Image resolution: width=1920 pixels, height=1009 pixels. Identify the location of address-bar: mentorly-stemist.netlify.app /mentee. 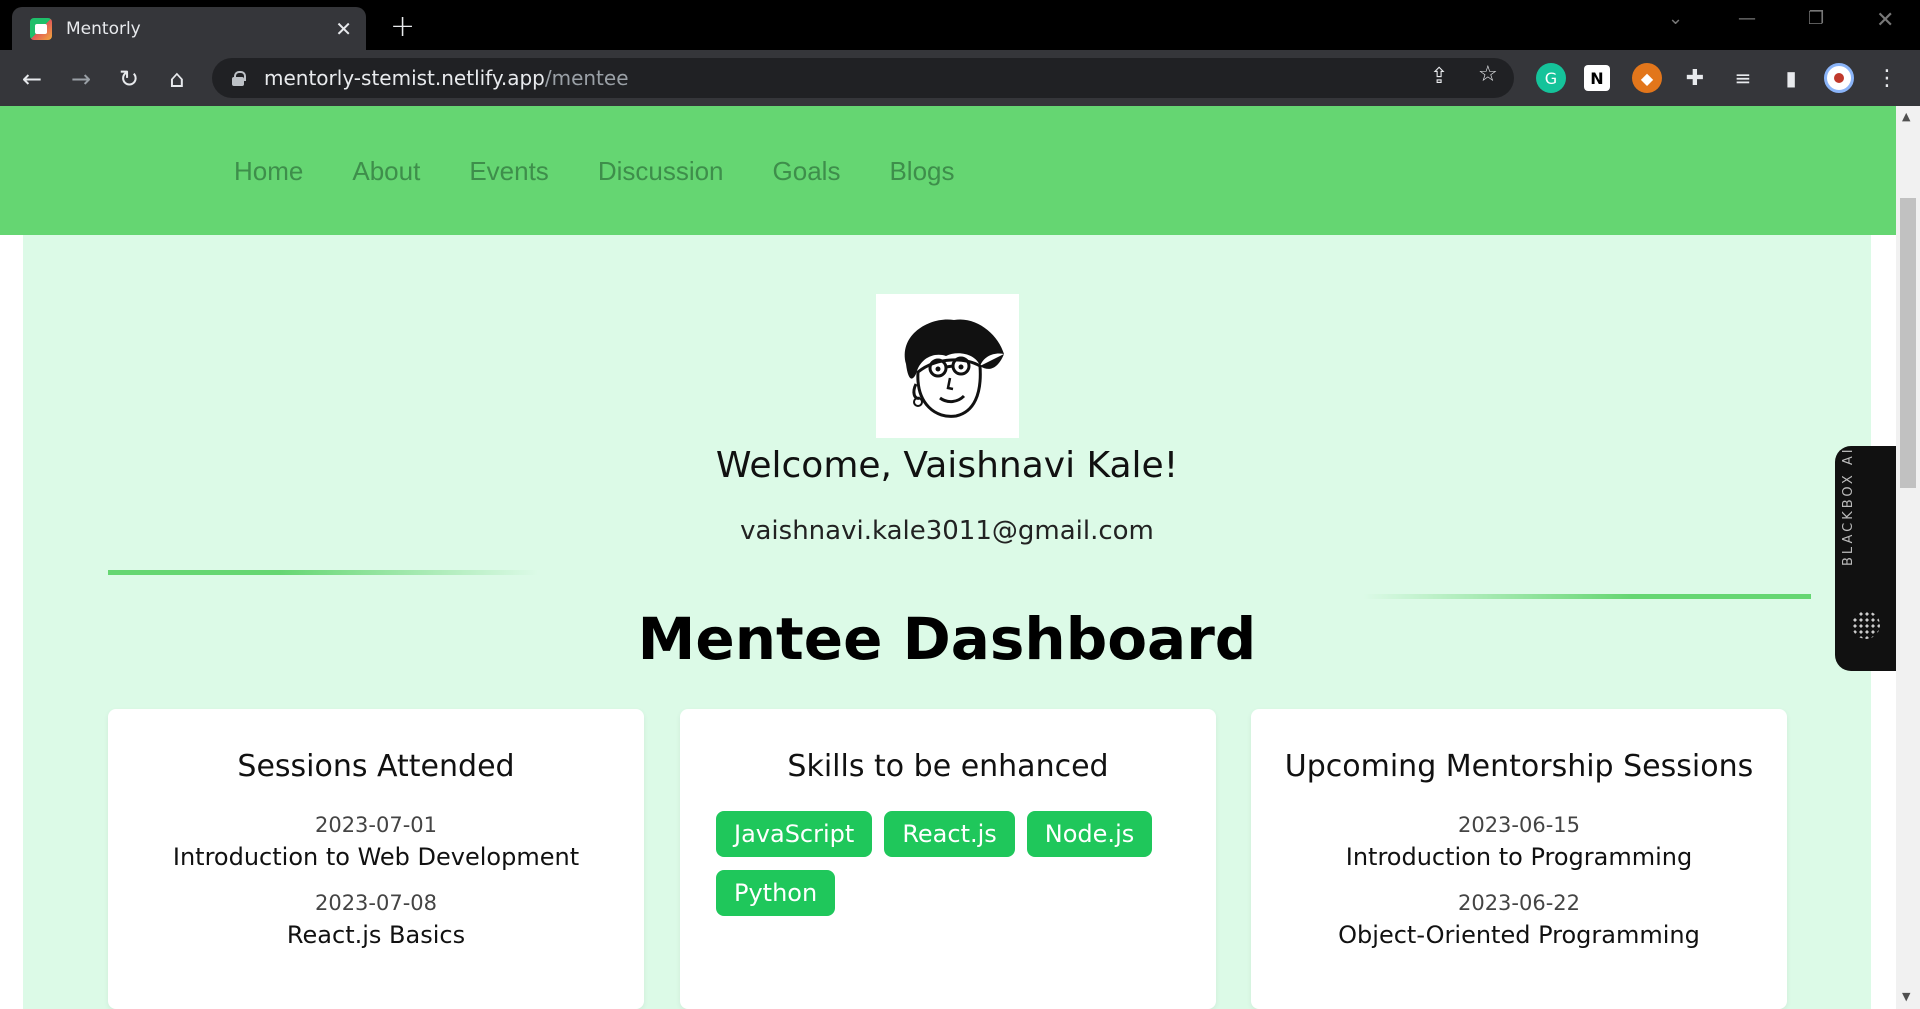
(863, 78).